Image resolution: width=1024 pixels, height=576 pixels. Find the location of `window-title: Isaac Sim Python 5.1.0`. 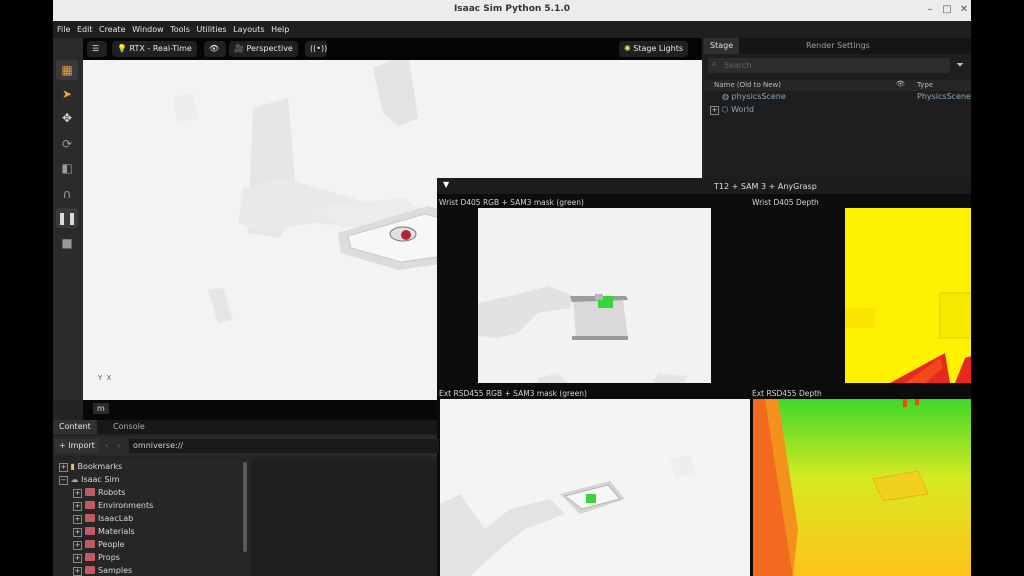

window-title: Isaac Sim Python 5.1.0 is located at coordinates (512, 9).